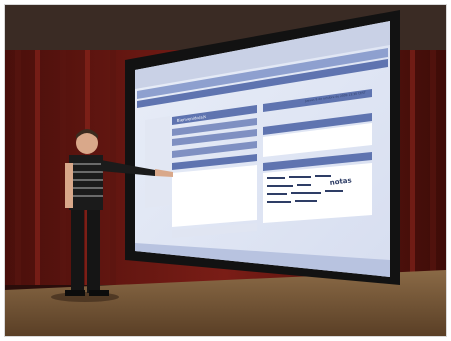 The height and width of the screenshot is (341, 451). I want to click on site-sidebar, so click(157, 162).